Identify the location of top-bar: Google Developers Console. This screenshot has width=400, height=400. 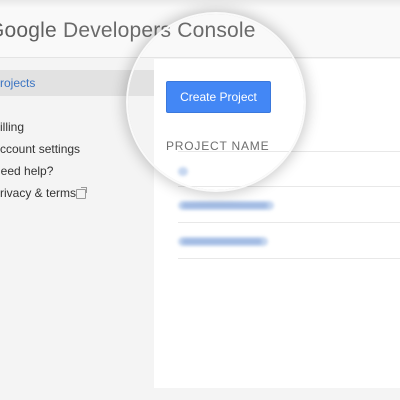
(200, 29).